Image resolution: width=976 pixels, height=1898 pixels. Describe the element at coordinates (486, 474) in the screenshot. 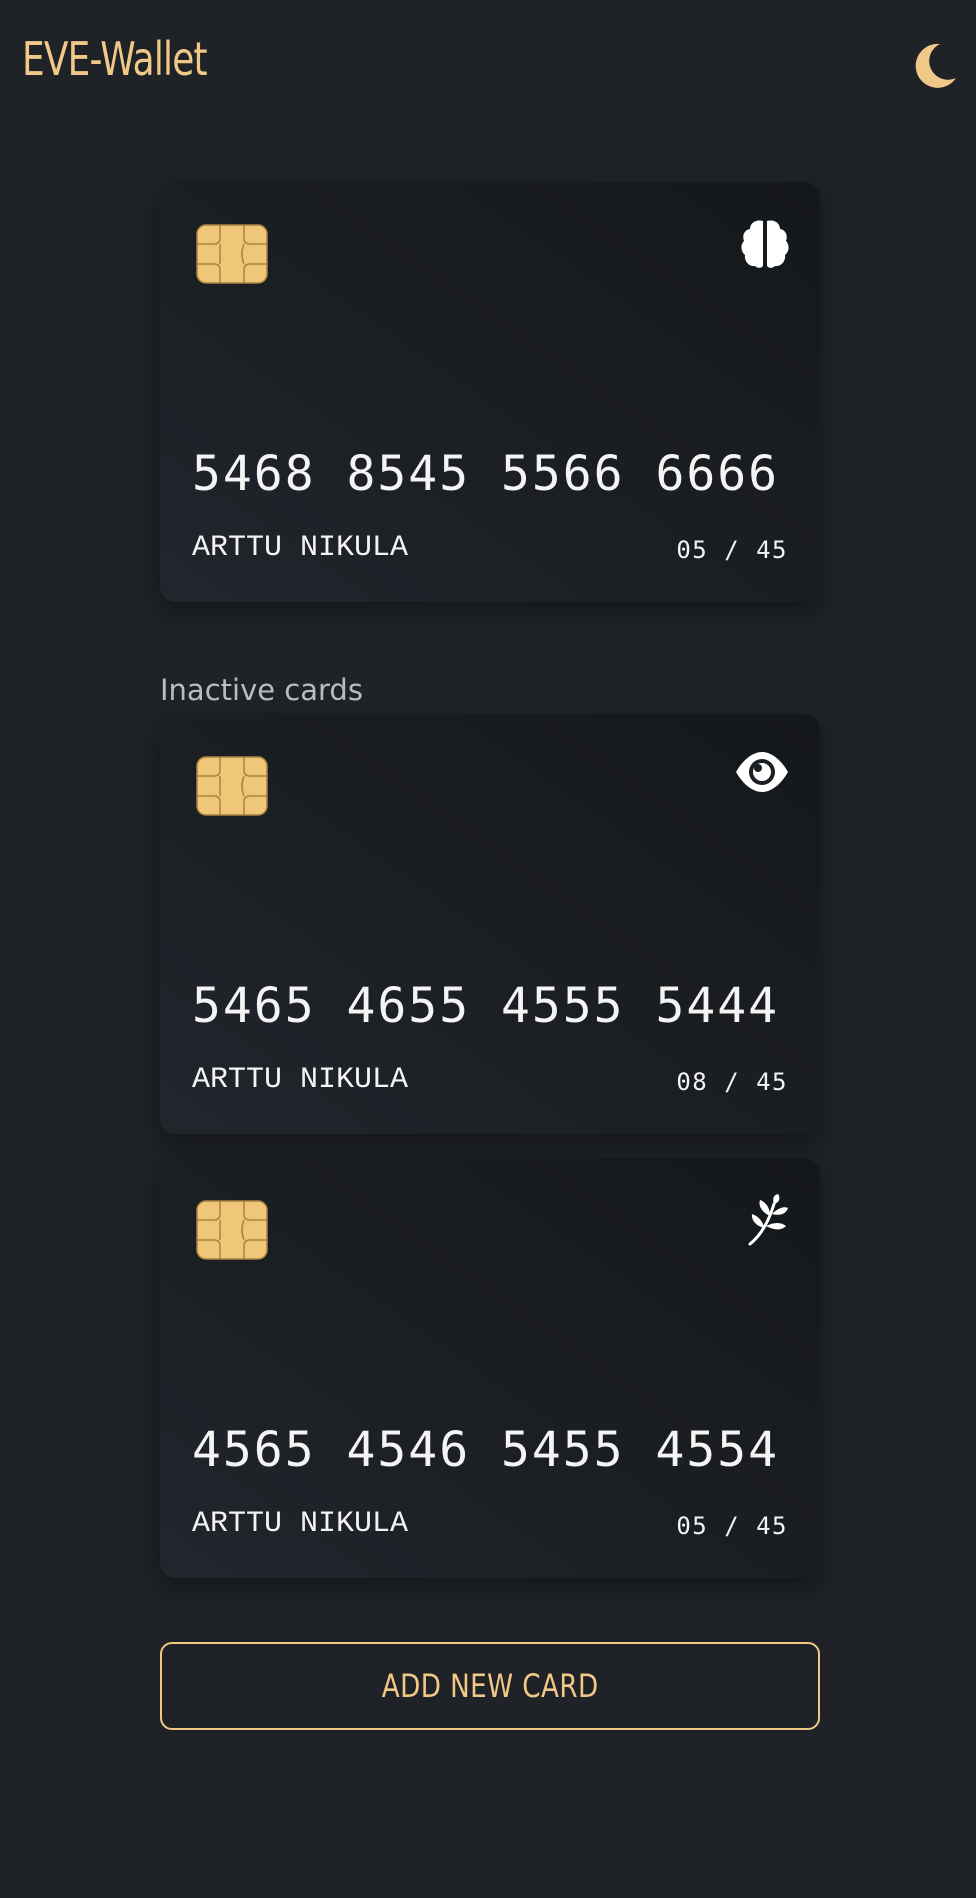

I see `card-number: 5468 8545 5566 6666` at that location.